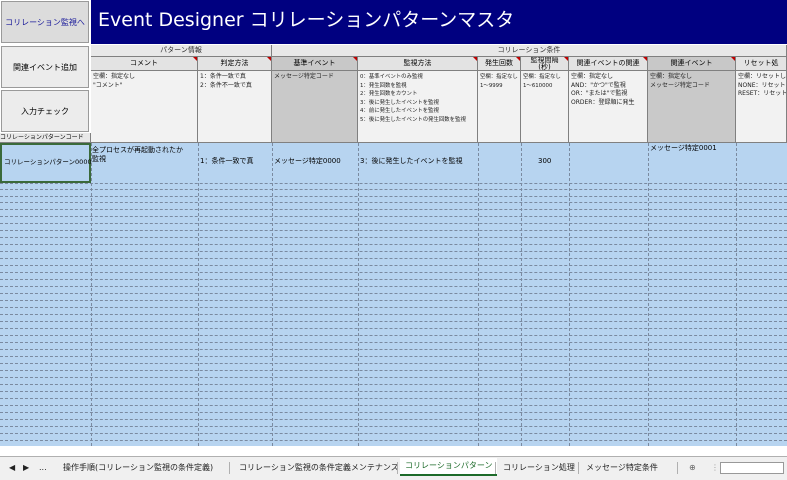 This screenshot has height=480, width=787. I want to click on col-header-reset: リセット処, so click(761, 64).